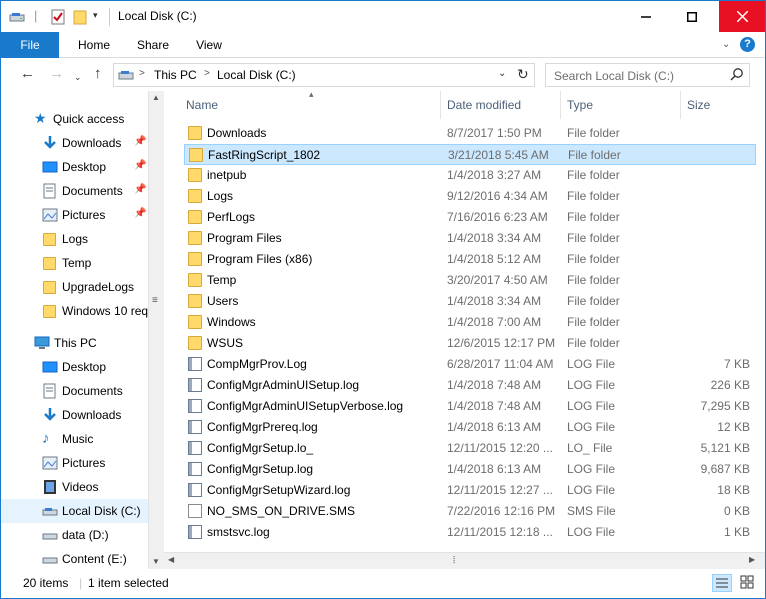  What do you see at coordinates (74, 487) in the screenshot?
I see `nav-item-pc-videos: Videos` at bounding box center [74, 487].